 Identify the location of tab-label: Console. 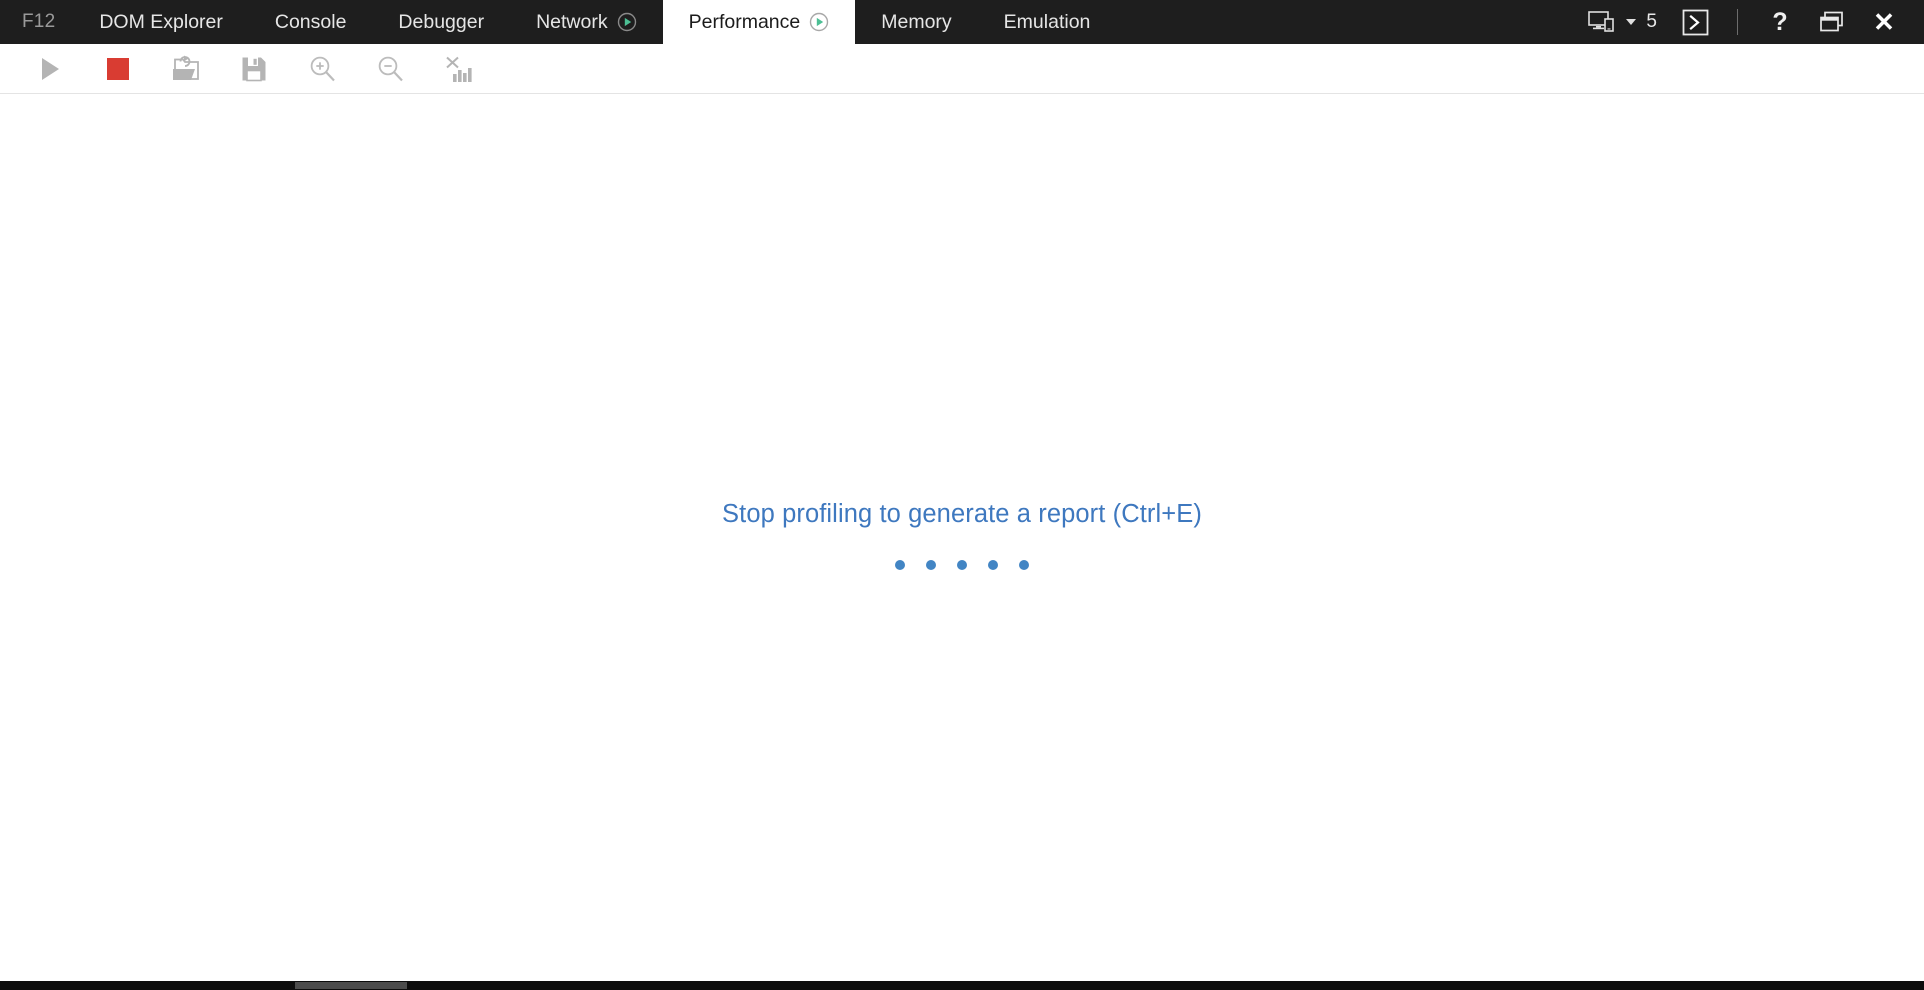
(310, 21).